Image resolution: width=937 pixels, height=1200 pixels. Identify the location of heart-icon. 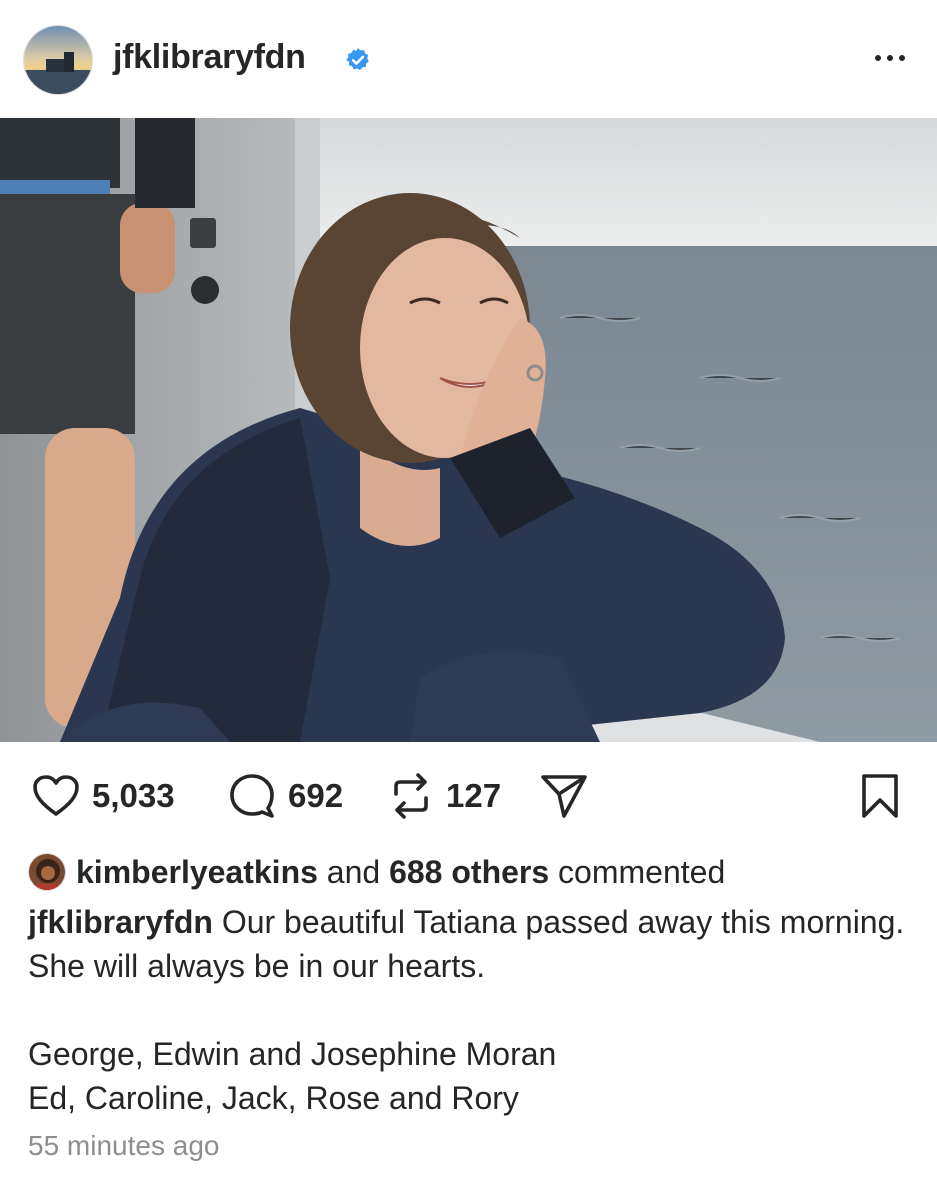
(56, 796).